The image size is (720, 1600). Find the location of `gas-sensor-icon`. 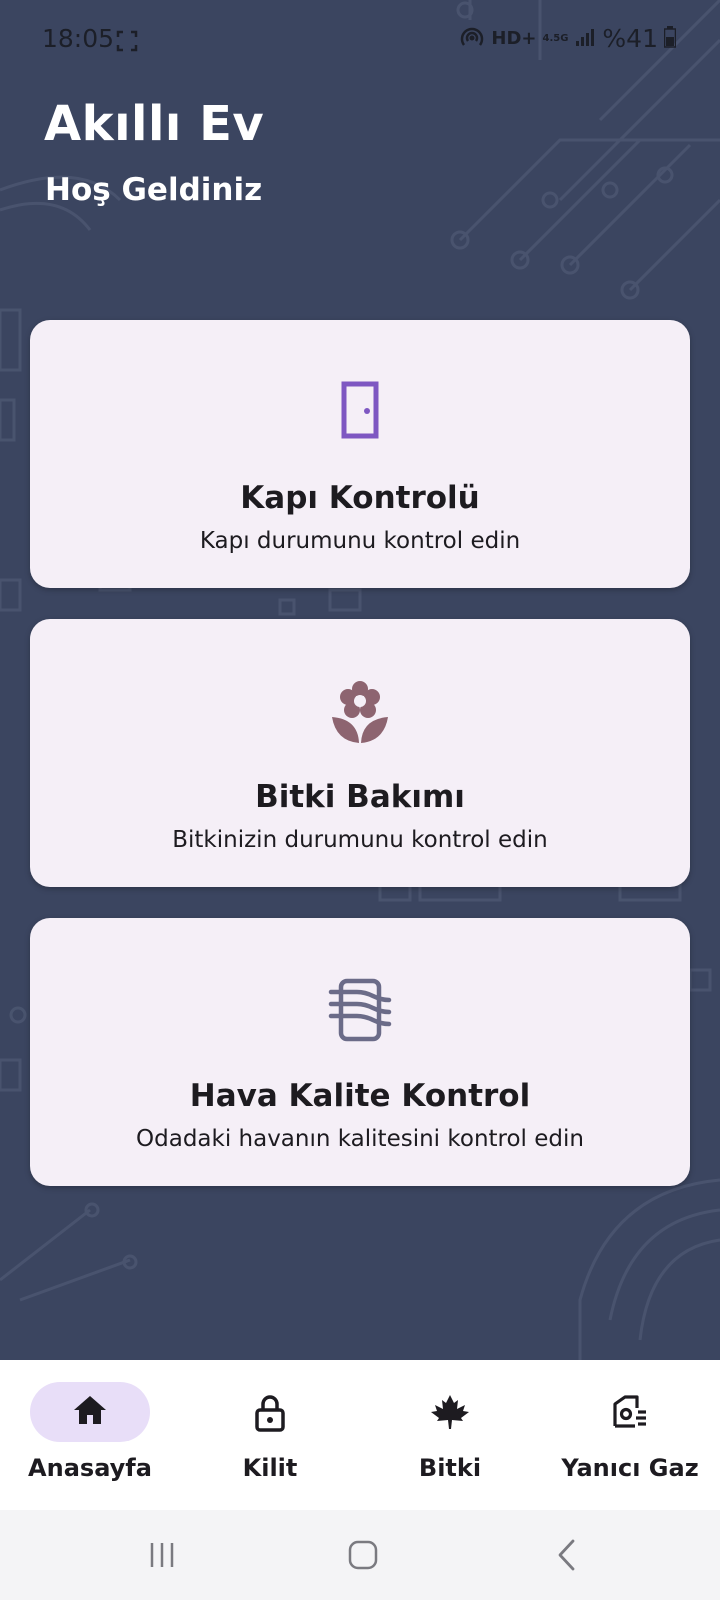

gas-sensor-icon is located at coordinates (630, 1412).